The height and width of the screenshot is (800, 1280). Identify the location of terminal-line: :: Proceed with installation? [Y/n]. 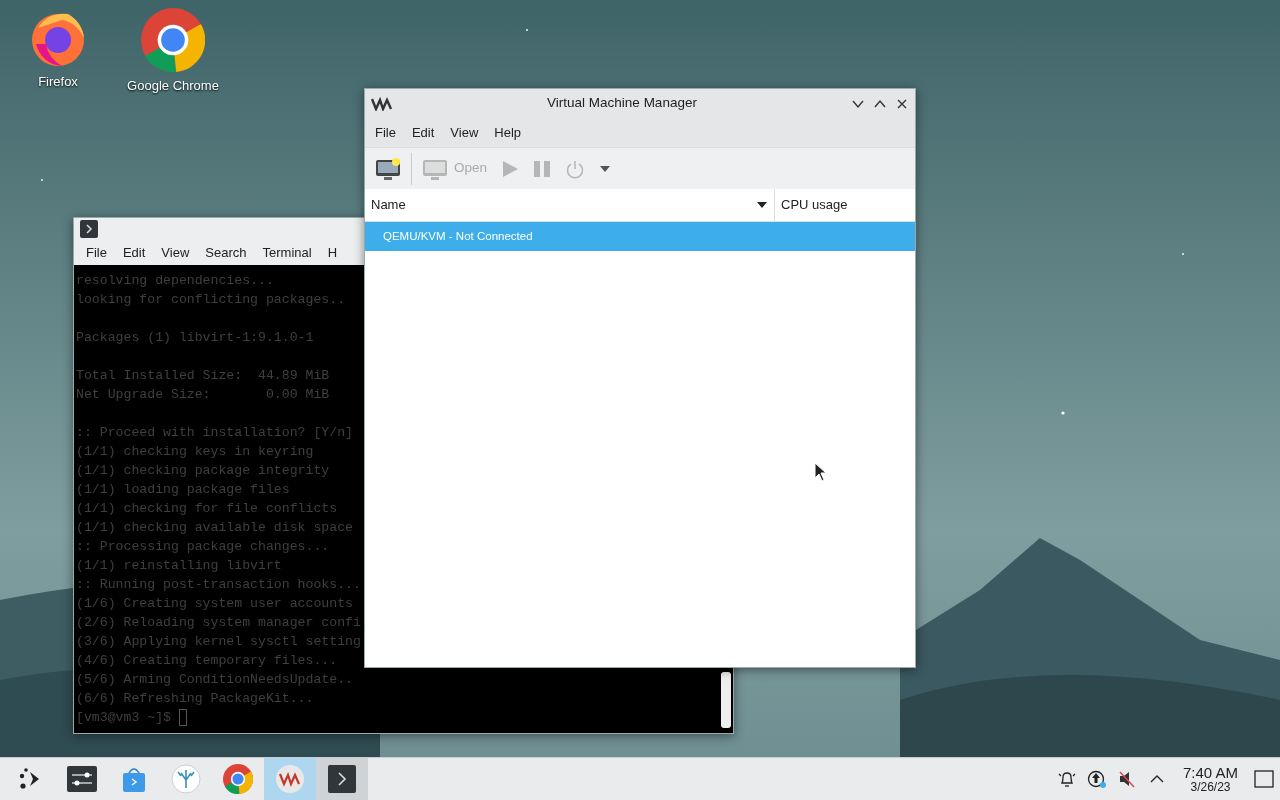
(214, 432).